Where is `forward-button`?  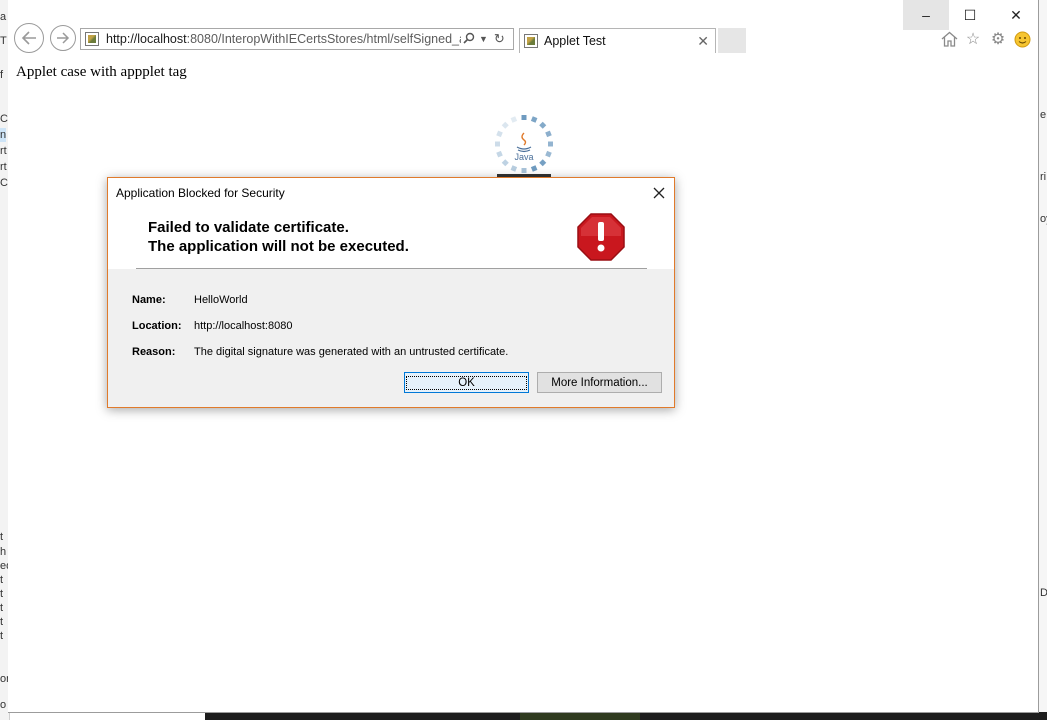
forward-button is located at coordinates (63, 38).